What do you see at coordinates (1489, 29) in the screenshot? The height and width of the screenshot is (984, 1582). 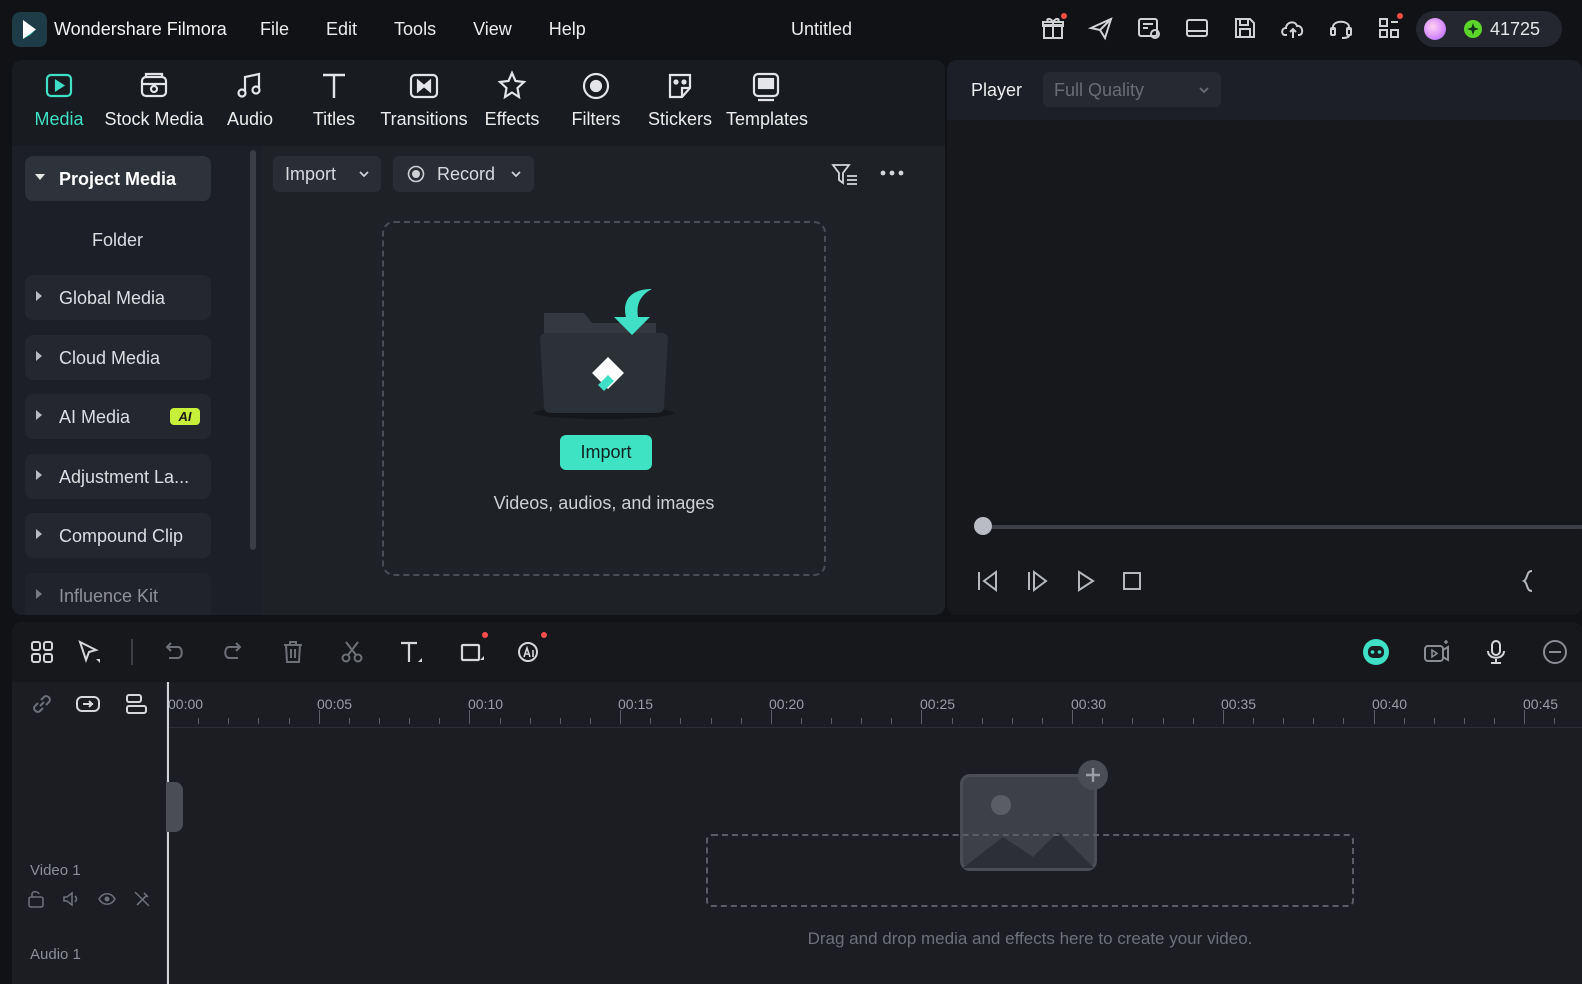 I see `credits-badge: 41725` at bounding box center [1489, 29].